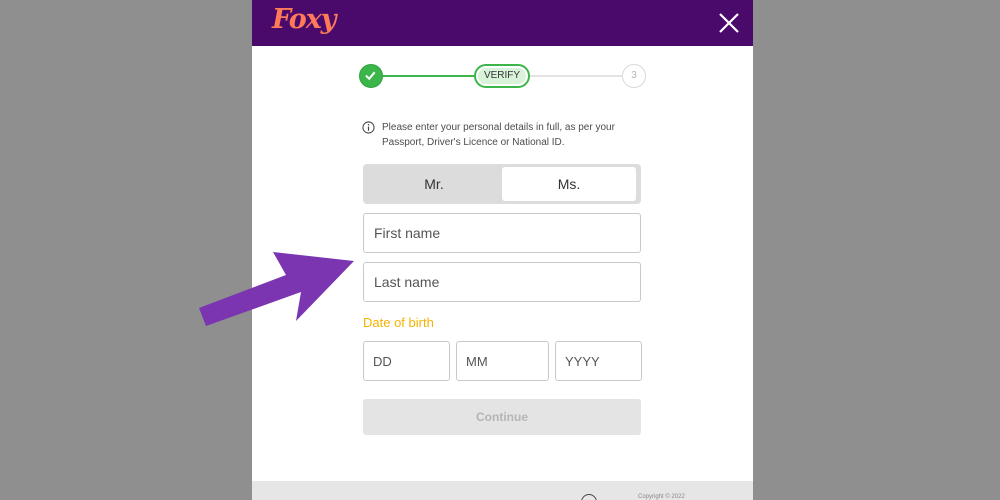 This screenshot has height=500, width=1000. I want to click on progress-stepper: VERIFY 3, so click(502, 77).